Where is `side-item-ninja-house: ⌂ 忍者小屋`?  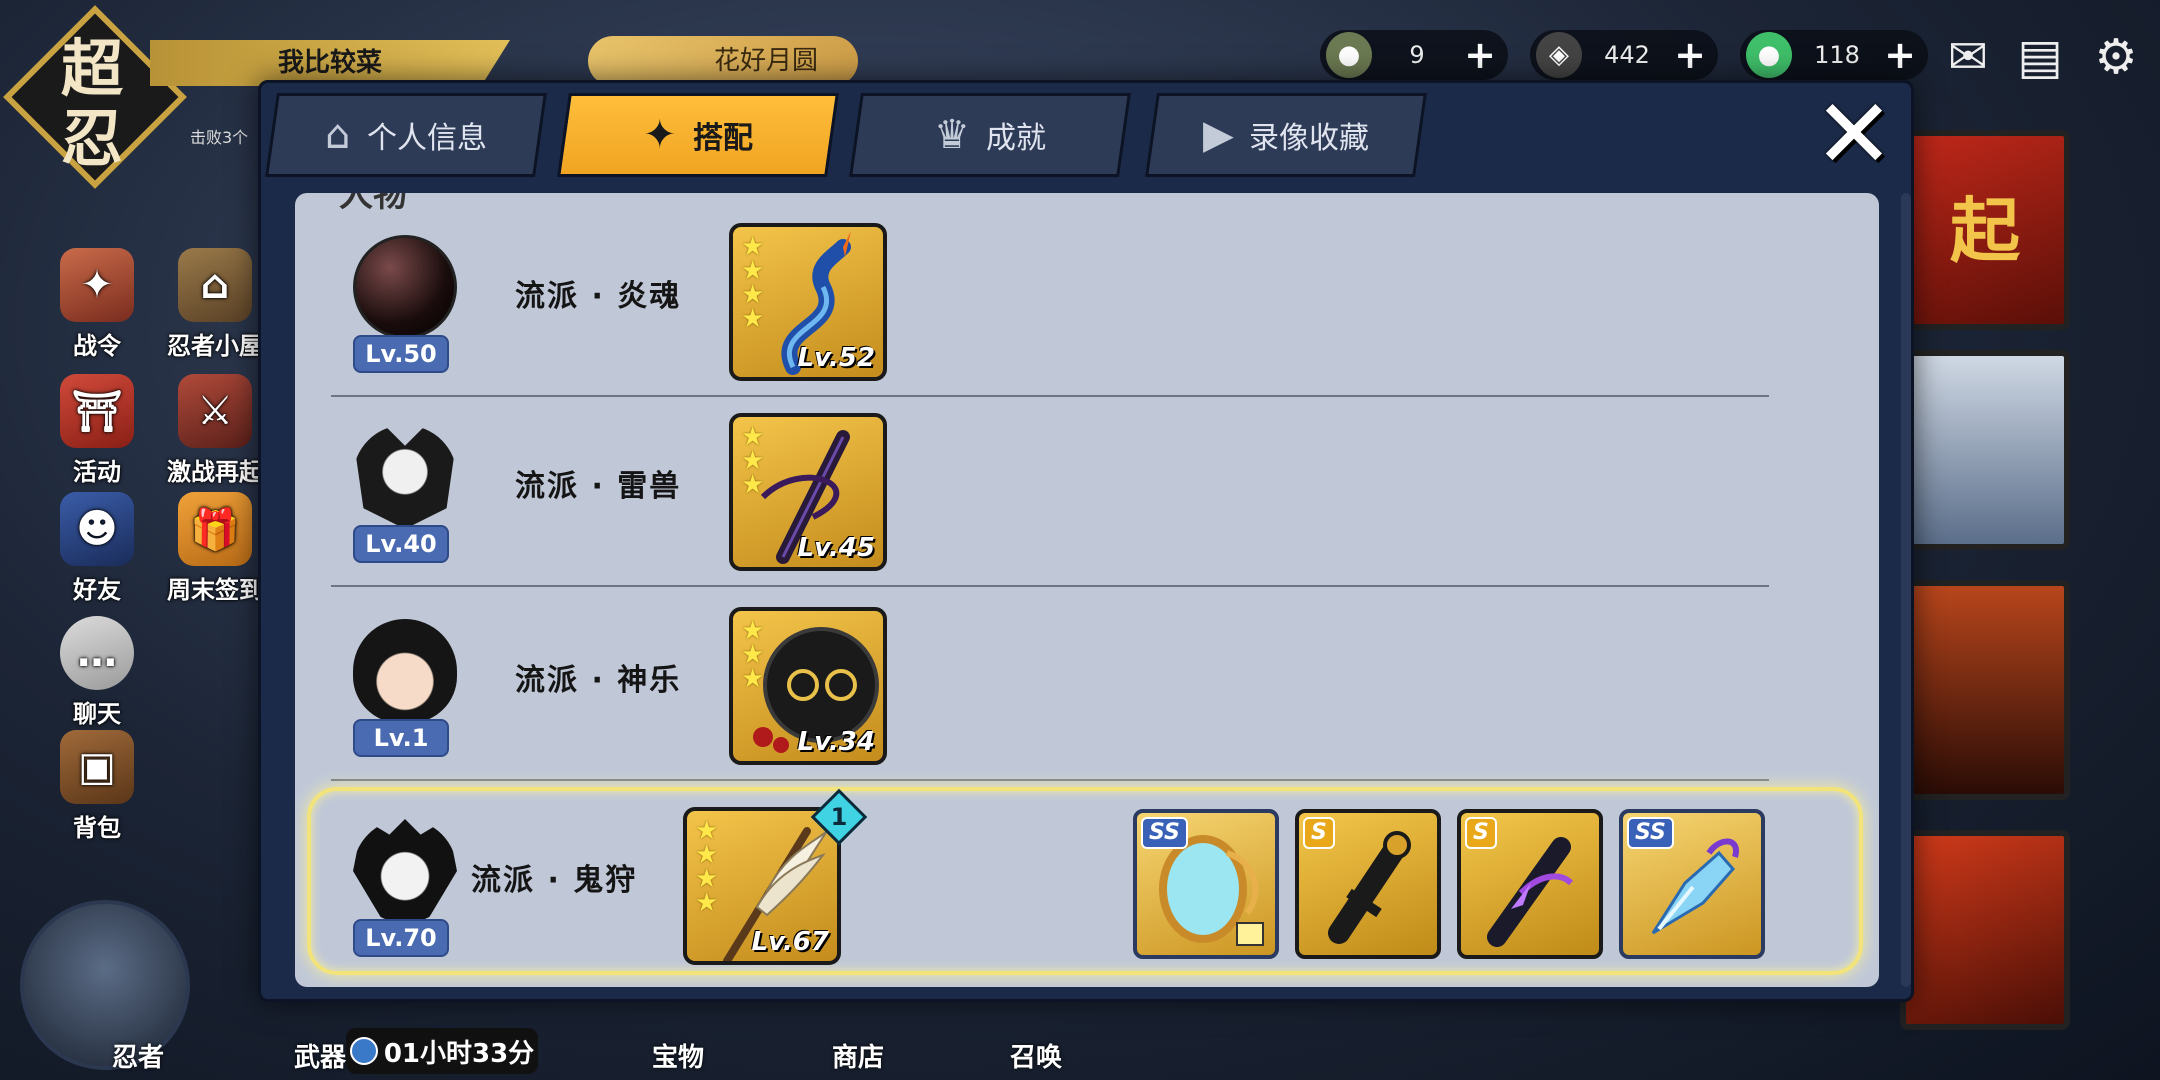
side-item-ninja-house: ⌂ 忍者小屋 is located at coordinates (215, 304).